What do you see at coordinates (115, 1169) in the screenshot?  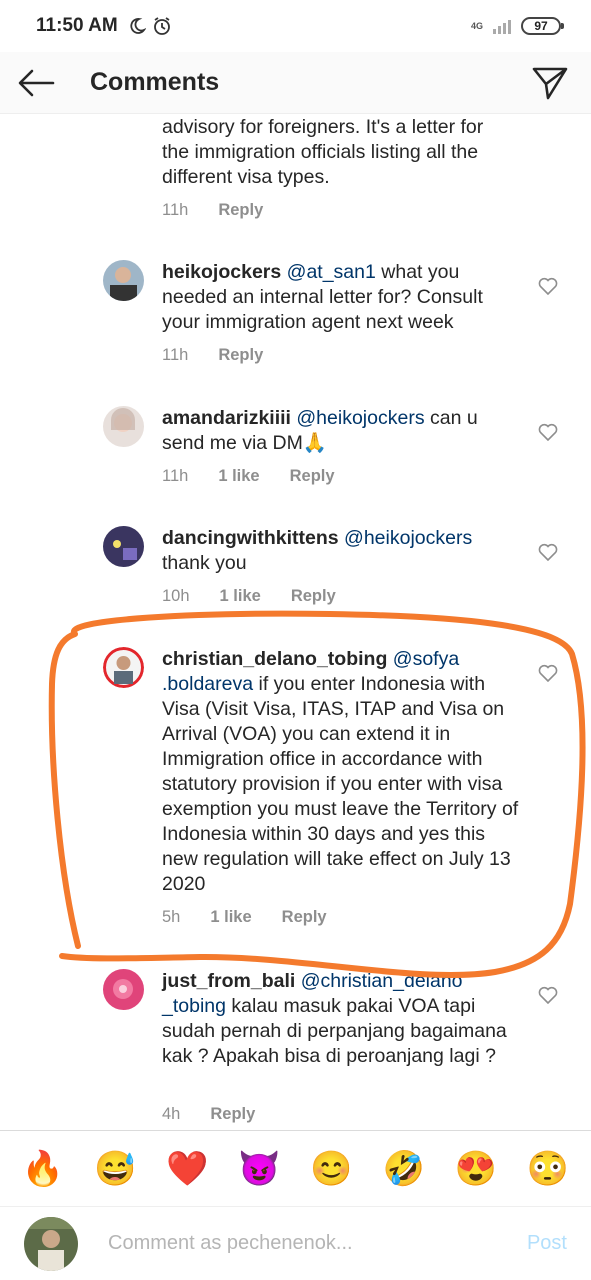 I see `emoji-sweat-smile-button: 😅` at bounding box center [115, 1169].